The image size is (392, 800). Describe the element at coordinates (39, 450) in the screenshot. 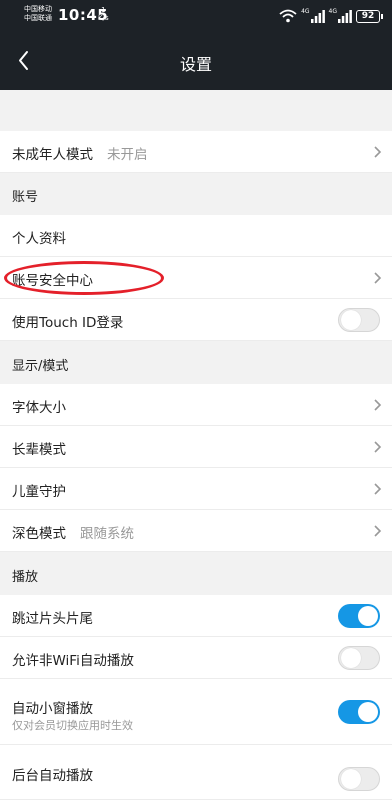

I see `row-label: 长辈模式` at that location.